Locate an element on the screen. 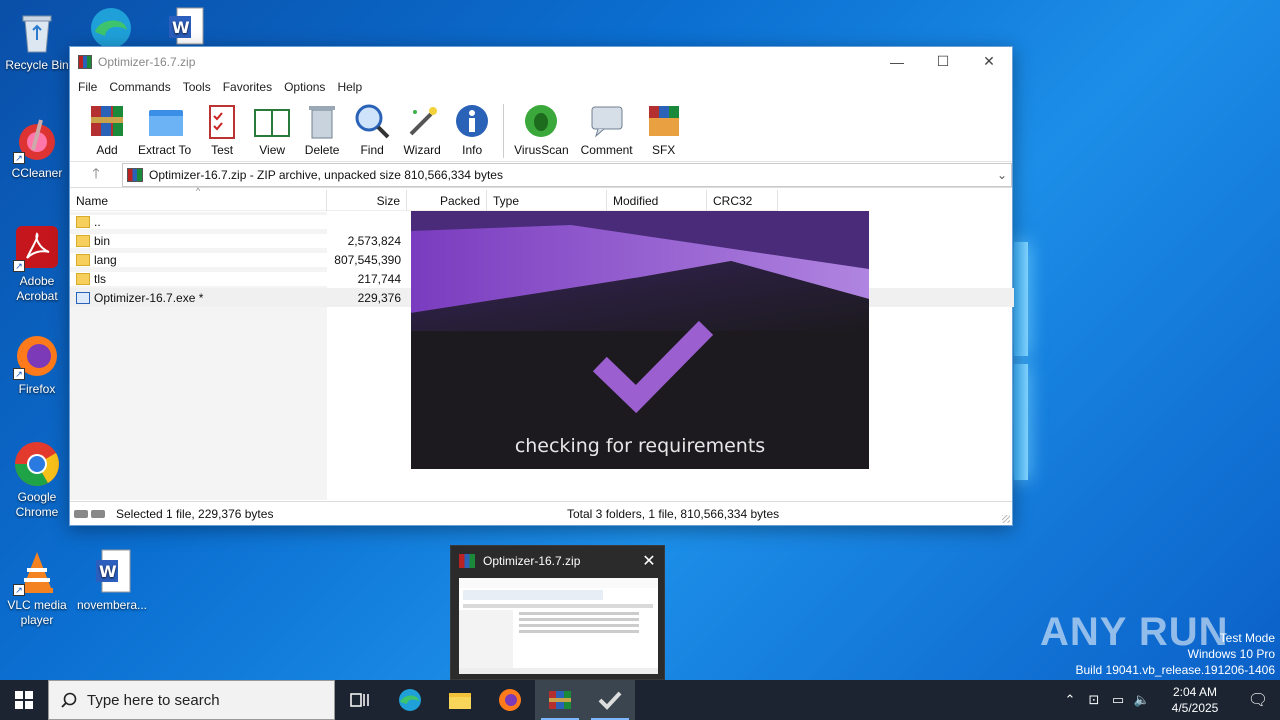 This screenshot has width=1280, height=720. desktop-icon-label: Firefox is located at coordinates (37, 389).